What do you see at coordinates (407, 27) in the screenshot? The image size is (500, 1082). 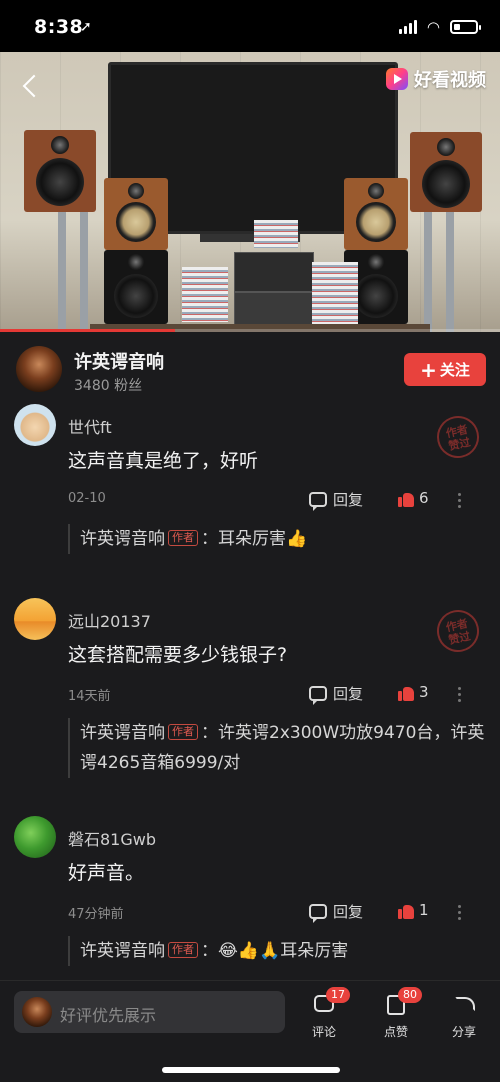 I see `cellular-signal-icon` at bounding box center [407, 27].